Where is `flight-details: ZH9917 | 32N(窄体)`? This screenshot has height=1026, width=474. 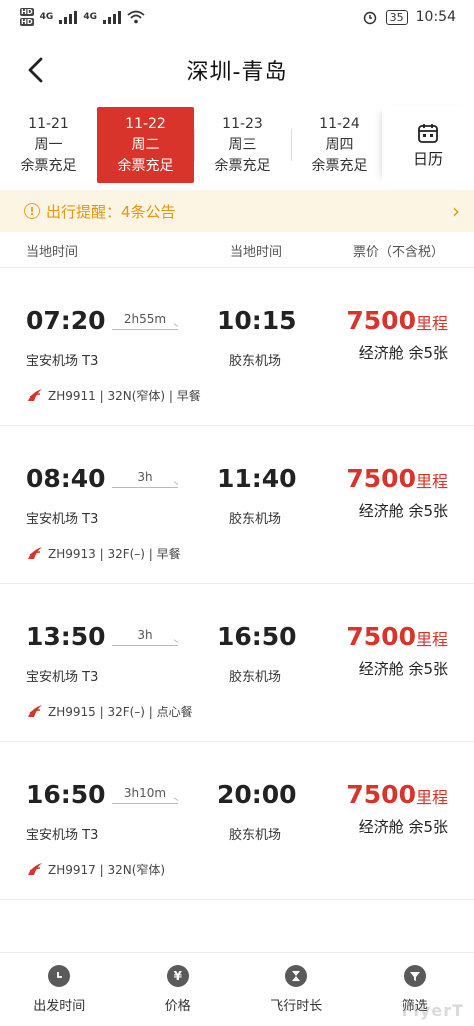
flight-details: ZH9917 | 32N(窄体) is located at coordinates (107, 869).